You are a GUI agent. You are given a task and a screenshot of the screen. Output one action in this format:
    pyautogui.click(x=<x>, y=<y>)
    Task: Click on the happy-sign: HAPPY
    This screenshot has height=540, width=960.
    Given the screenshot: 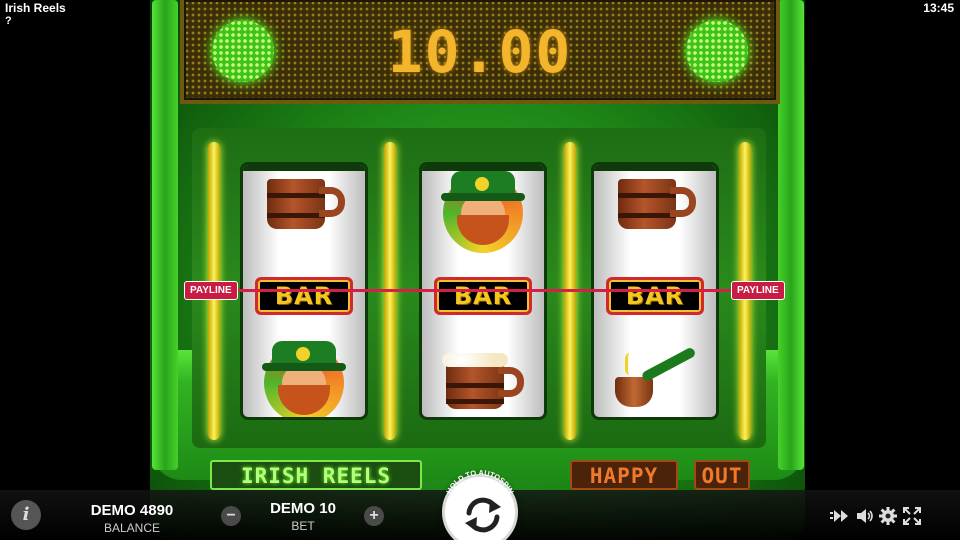 What is the action you would take?
    pyautogui.click(x=624, y=475)
    